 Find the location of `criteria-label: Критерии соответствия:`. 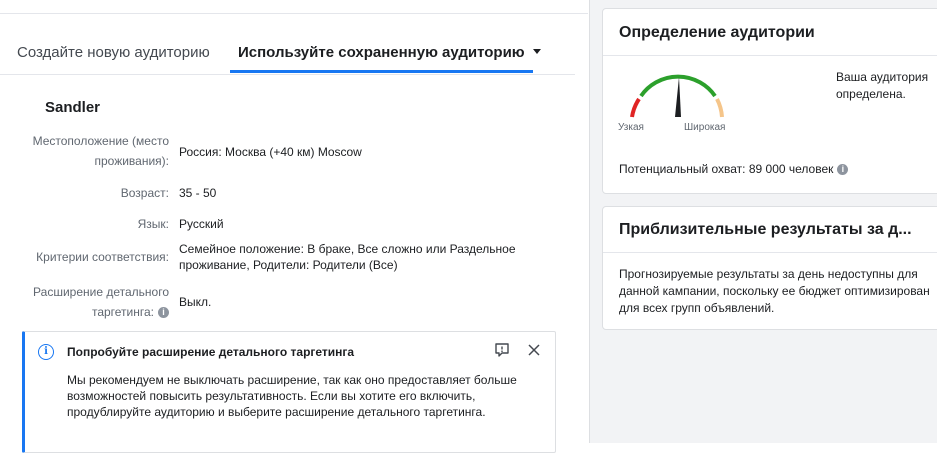

criteria-label: Критерии соответствия: is located at coordinates (102, 257).